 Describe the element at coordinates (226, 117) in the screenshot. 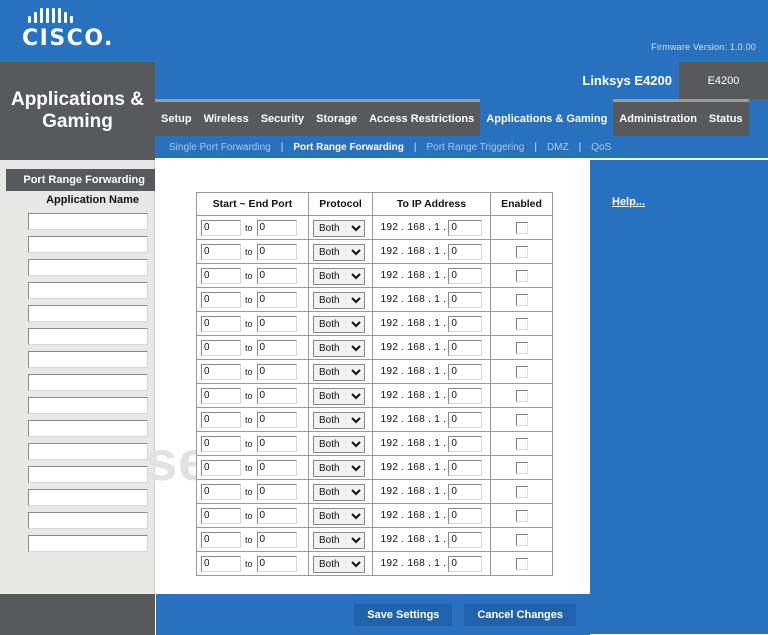

I see `nav-tab-wireless: Wireless` at that location.